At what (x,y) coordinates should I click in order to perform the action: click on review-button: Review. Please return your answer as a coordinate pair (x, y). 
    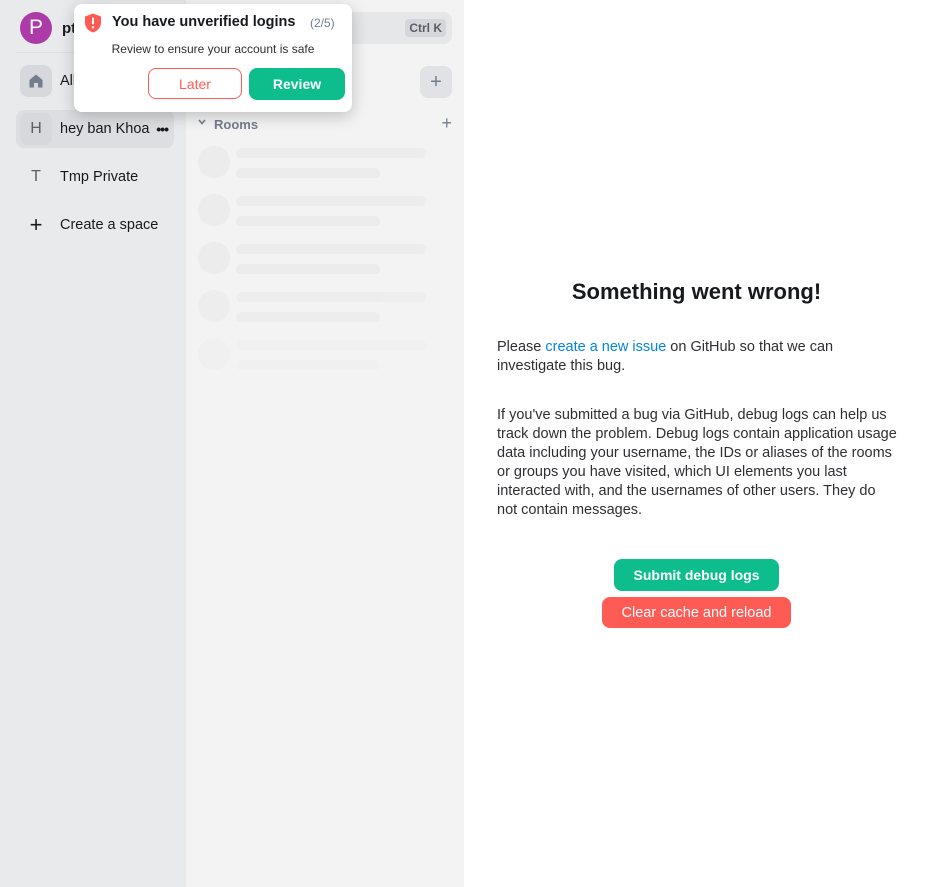
    Looking at the image, I should click on (297, 84).